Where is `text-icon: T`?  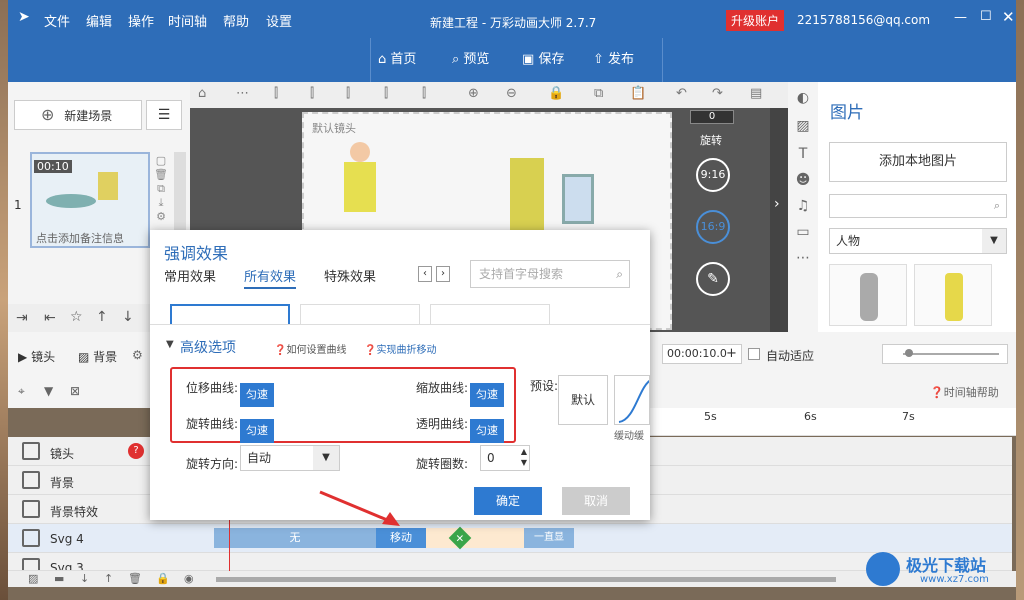 text-icon: T is located at coordinates (803, 154).